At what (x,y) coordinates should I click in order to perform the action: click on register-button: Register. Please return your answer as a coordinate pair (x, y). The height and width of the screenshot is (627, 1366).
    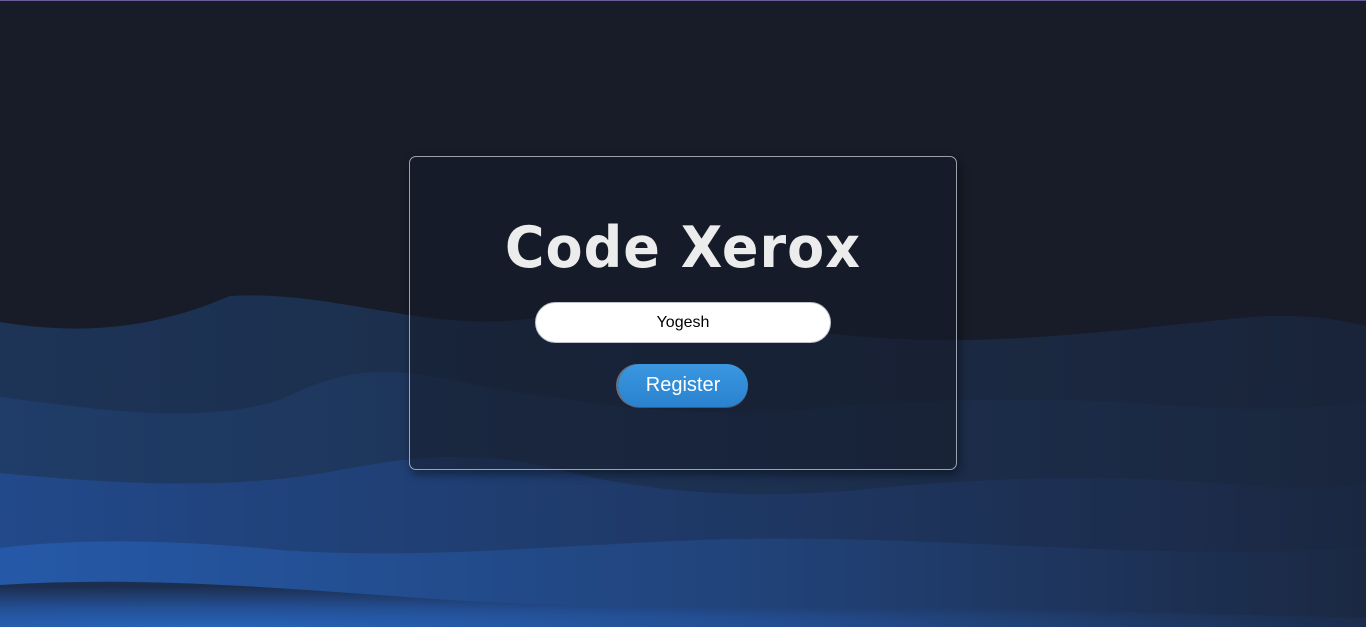
    Looking at the image, I should click on (683, 385).